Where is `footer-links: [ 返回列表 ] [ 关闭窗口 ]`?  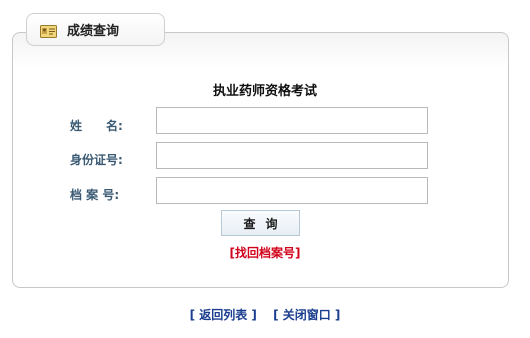 footer-links: [ 返回列表 ] [ 关闭窗口 ] is located at coordinates (265, 314).